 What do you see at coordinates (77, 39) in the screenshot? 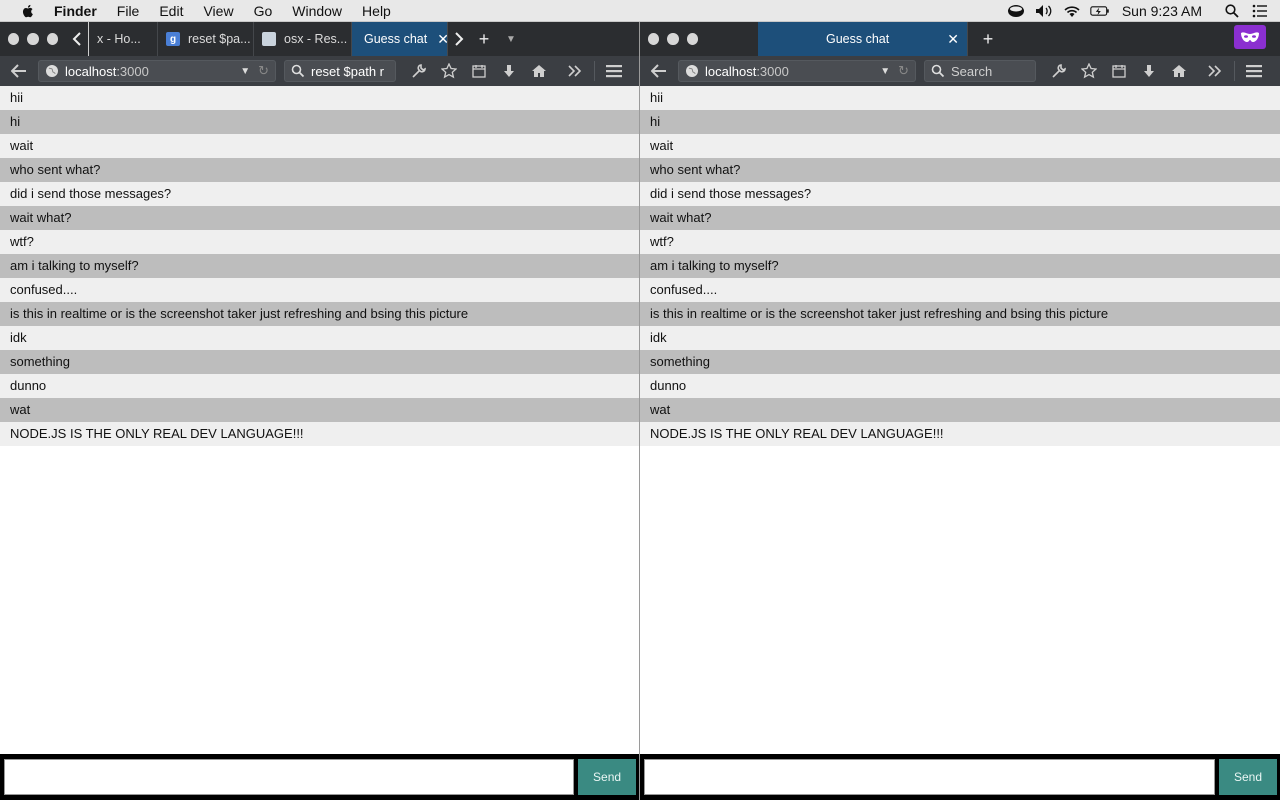
I see `tab-scroll-left-icon` at bounding box center [77, 39].